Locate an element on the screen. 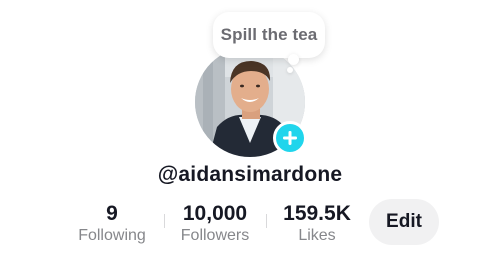  status-bubble-text: Spill the tea is located at coordinates (269, 34).